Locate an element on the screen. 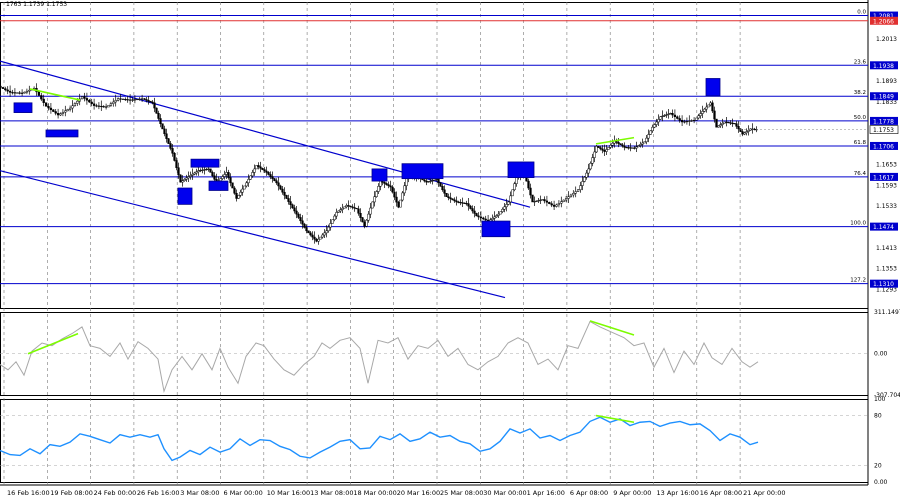 This screenshot has height=500, width=900. price-level-badge-text: 1.1706 is located at coordinates (883, 146).